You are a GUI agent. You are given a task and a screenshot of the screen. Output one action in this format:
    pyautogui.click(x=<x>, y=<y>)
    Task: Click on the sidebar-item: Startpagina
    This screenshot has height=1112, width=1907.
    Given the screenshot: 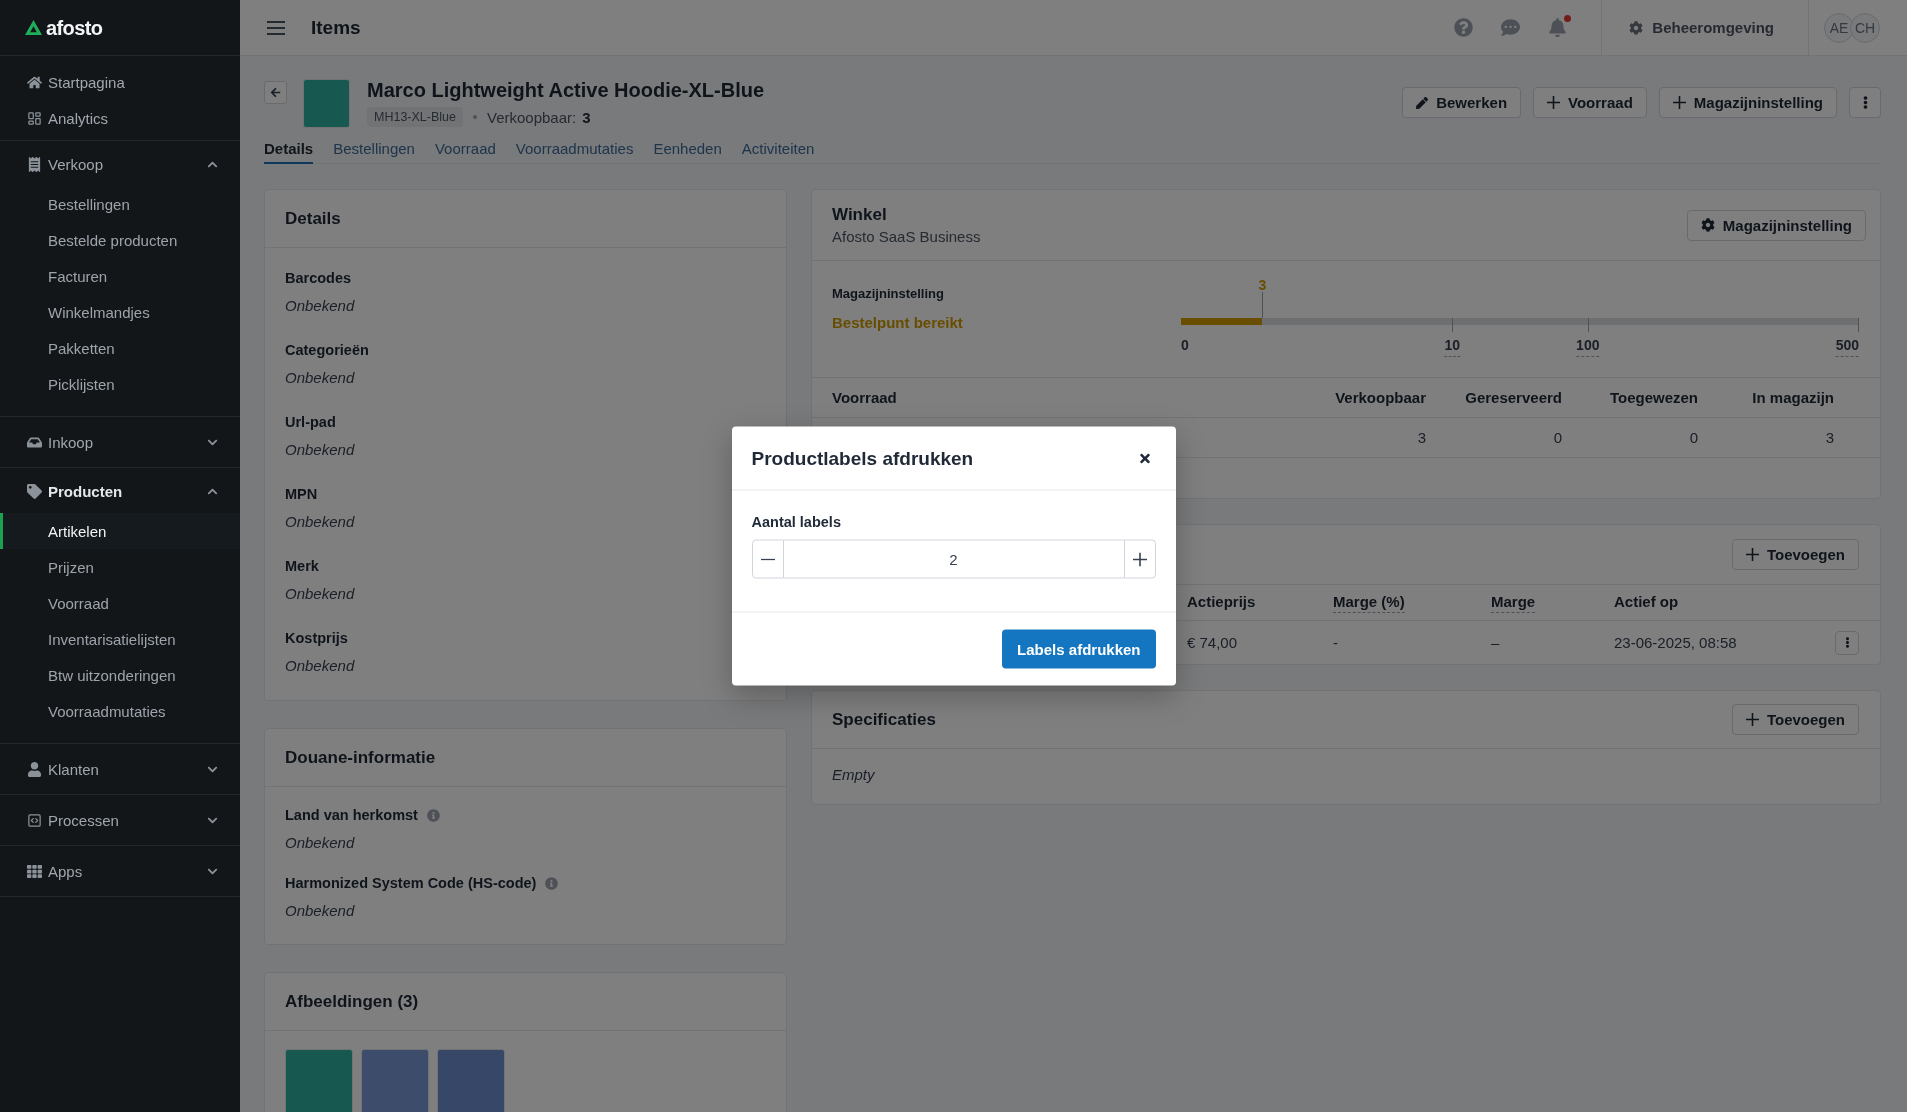 What is the action you would take?
    pyautogui.click(x=120, y=82)
    